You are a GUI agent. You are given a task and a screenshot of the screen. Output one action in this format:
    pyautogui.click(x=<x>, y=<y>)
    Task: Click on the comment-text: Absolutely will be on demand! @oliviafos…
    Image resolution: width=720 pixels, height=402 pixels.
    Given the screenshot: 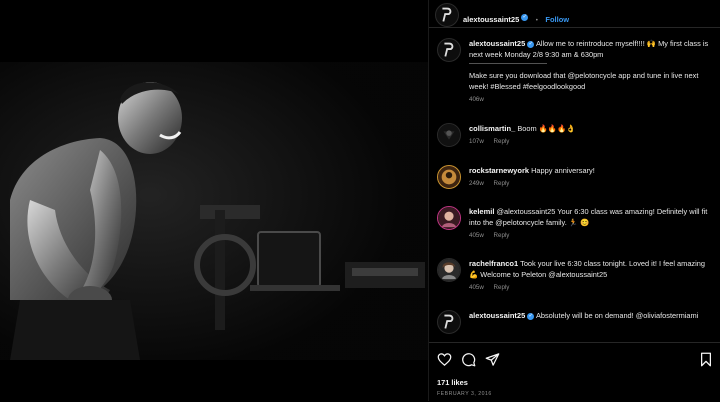 What is the action you would take?
    pyautogui.click(x=617, y=315)
    